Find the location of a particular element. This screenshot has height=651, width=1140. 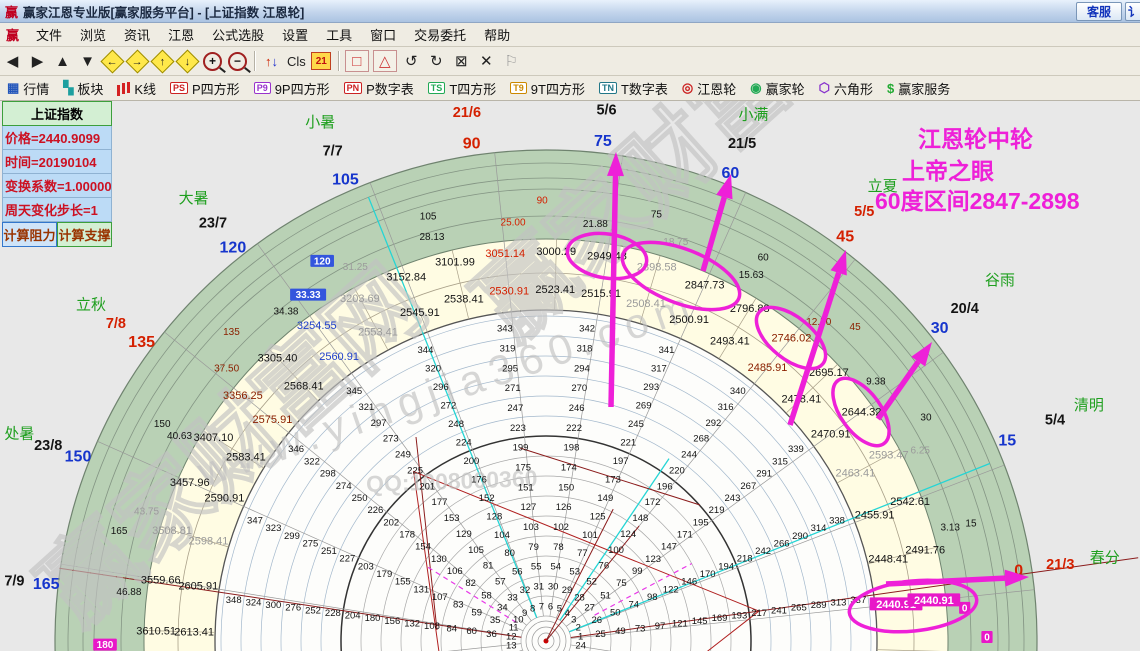

svg-text: 79 is located at coordinates (533, 547).